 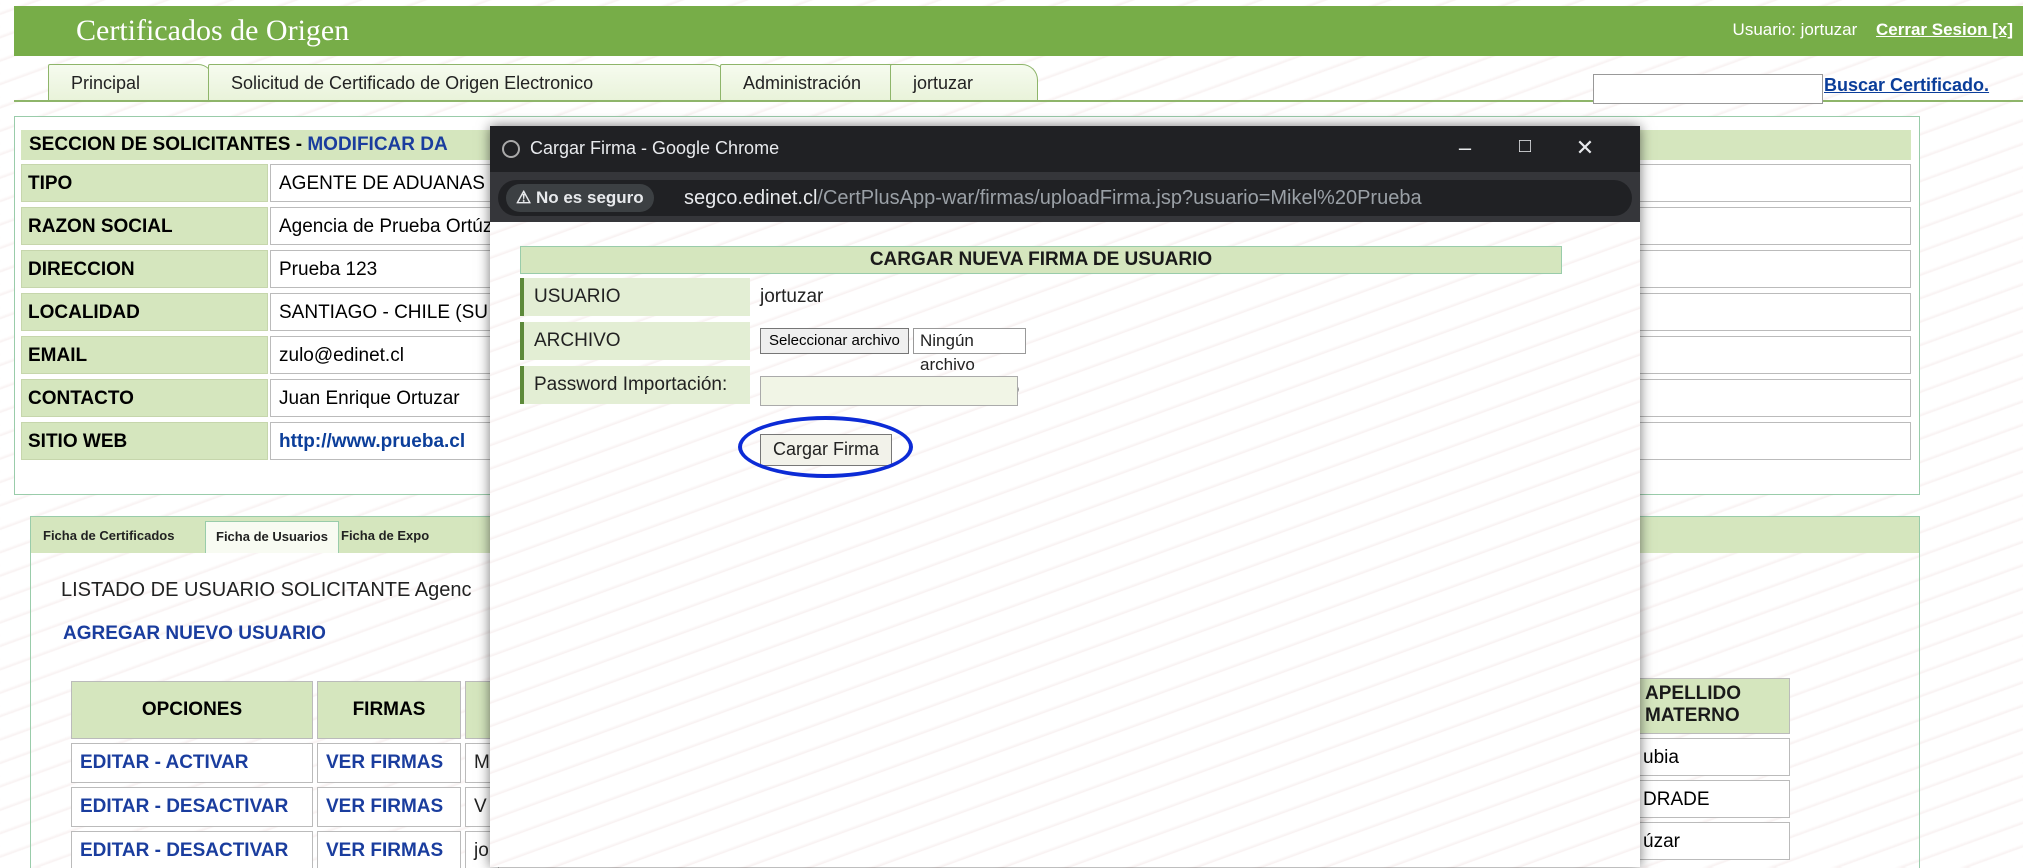 What do you see at coordinates (194, 634) in the screenshot?
I see `add-user-link: AGREGAR NUEVO USUARIO` at bounding box center [194, 634].